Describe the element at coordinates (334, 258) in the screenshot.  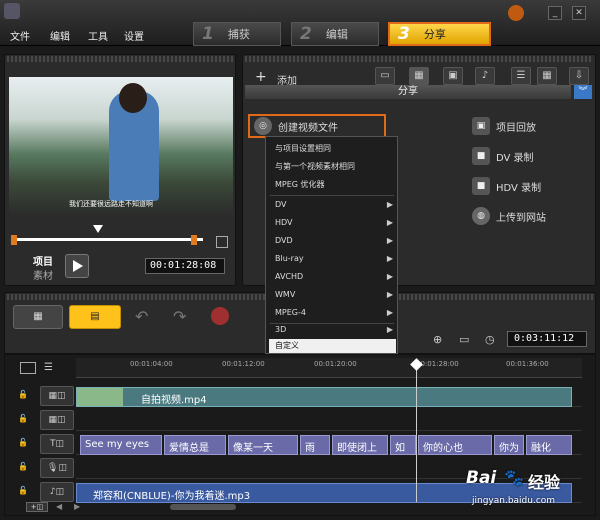
I see `dropdown-item-bluray: Blu-ray ▶` at that location.